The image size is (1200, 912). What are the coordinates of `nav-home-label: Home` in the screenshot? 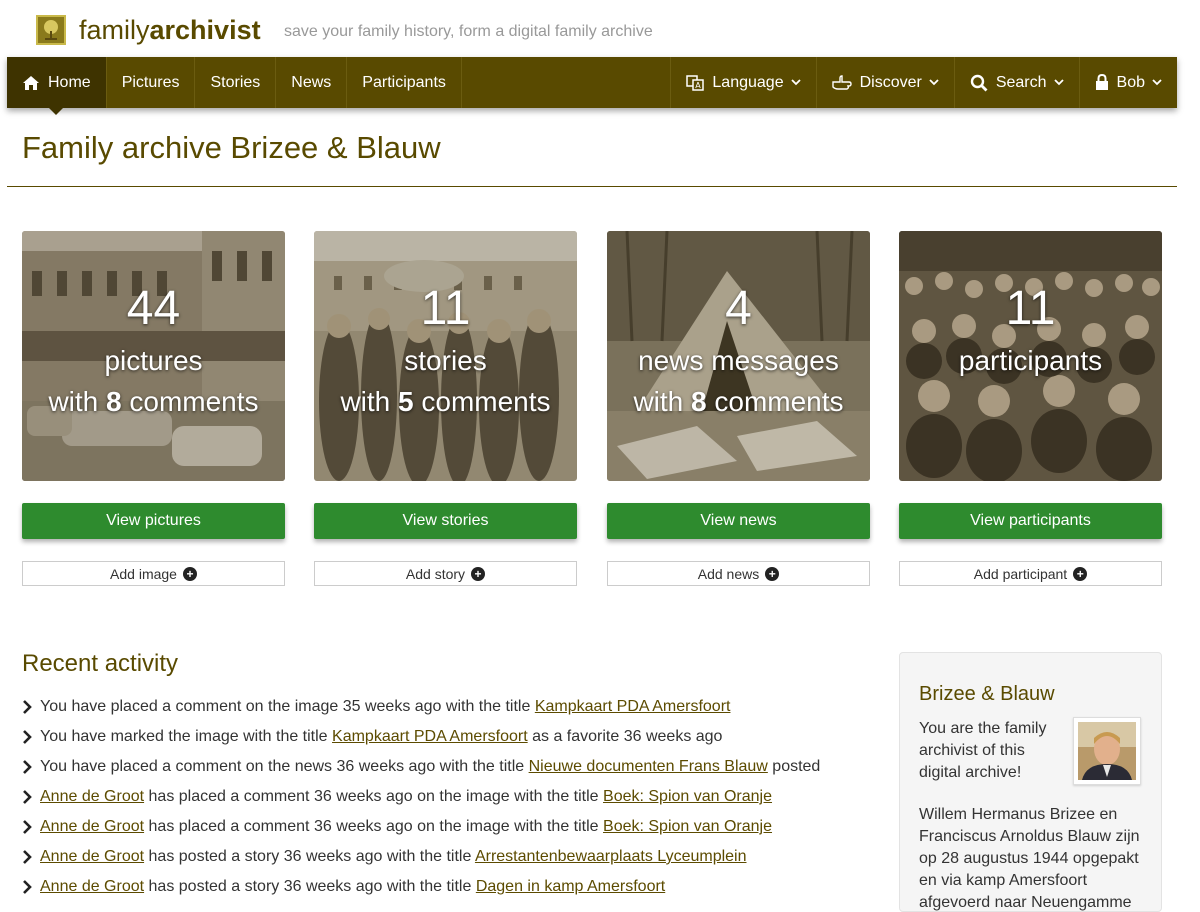 It's located at (69, 82).